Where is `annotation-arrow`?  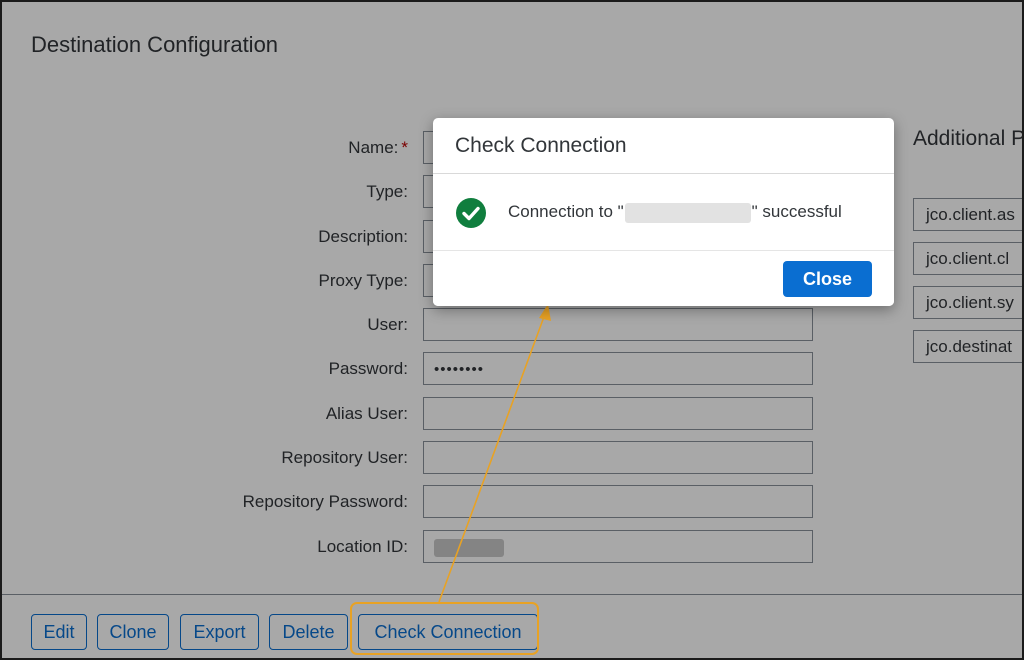
annotation-arrow is located at coordinates (494, 453).